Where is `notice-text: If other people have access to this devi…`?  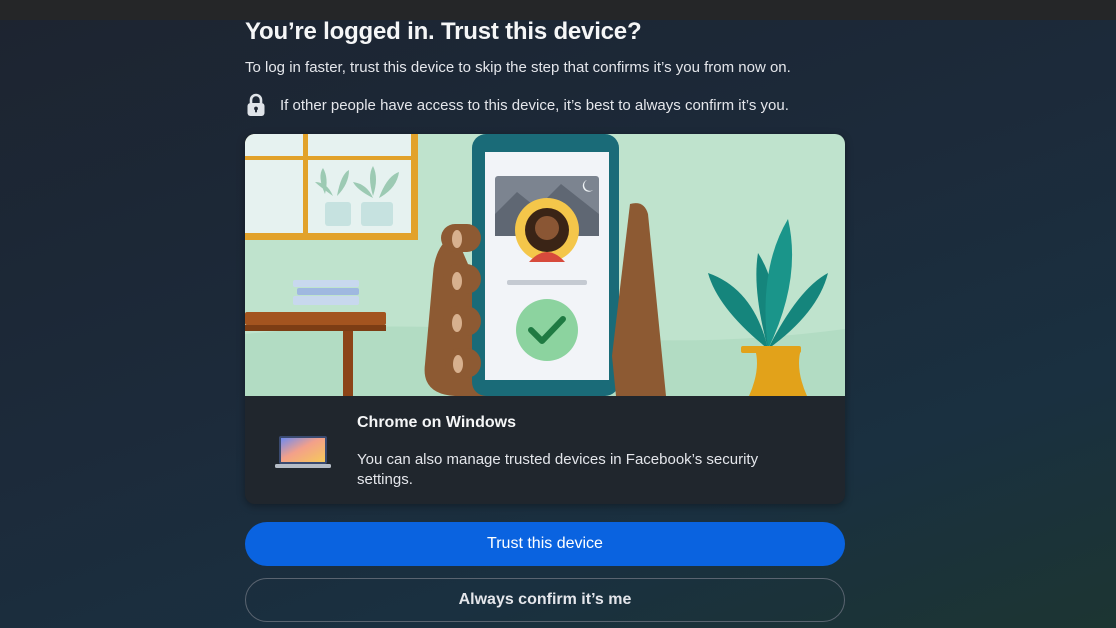
notice-text: If other people have access to this devi… is located at coordinates (534, 105).